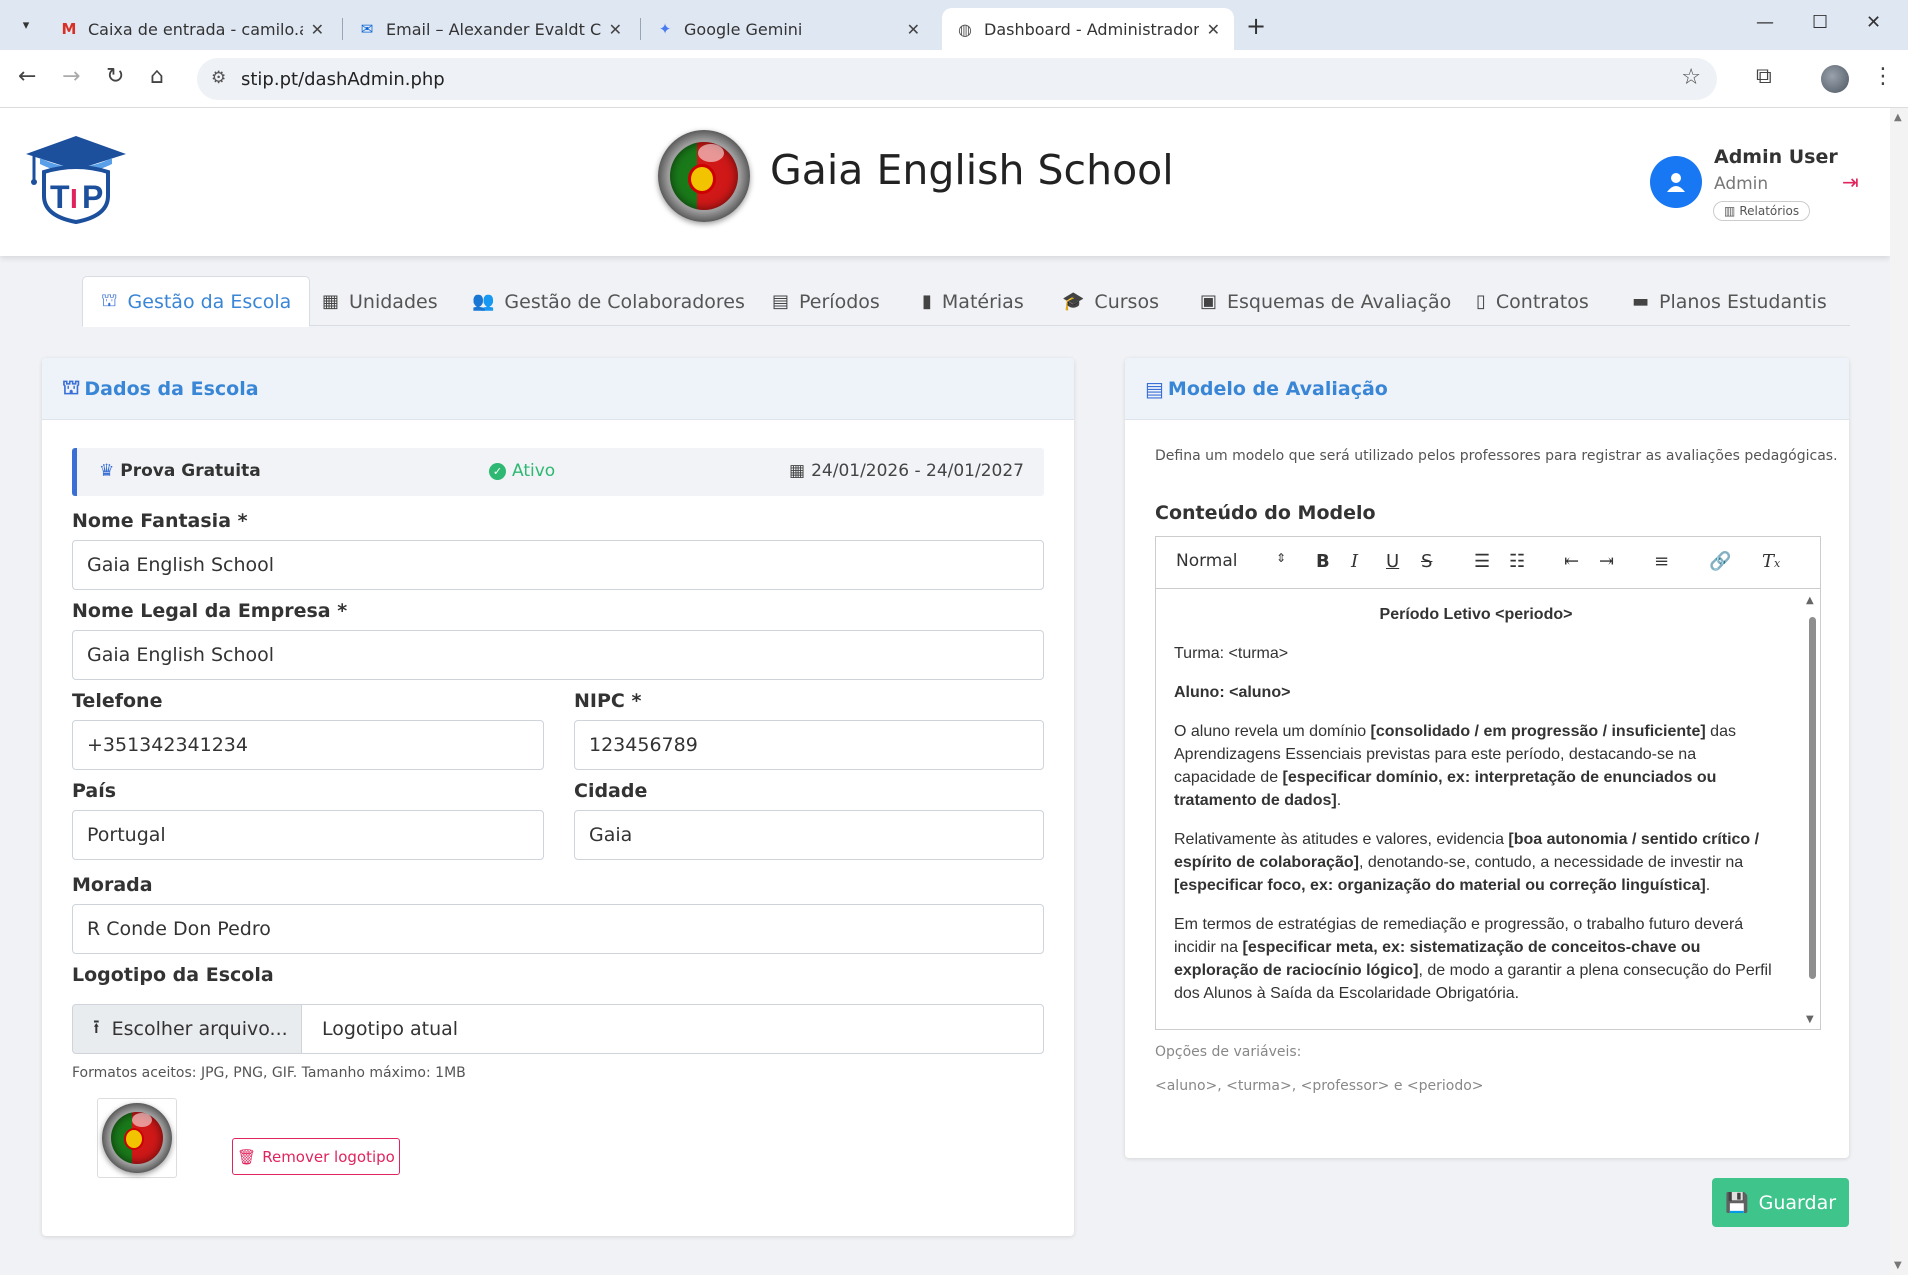  What do you see at coordinates (1765, 22) in the screenshot?
I see `minimize-icon: —` at bounding box center [1765, 22].